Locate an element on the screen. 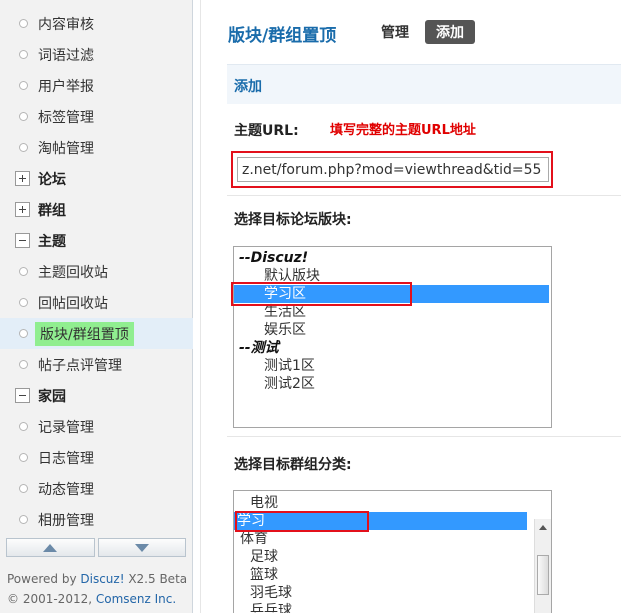 This screenshot has height=613, width=621. sidebar-item-reply-recycle: 回帖回收站 is located at coordinates (96, 302).